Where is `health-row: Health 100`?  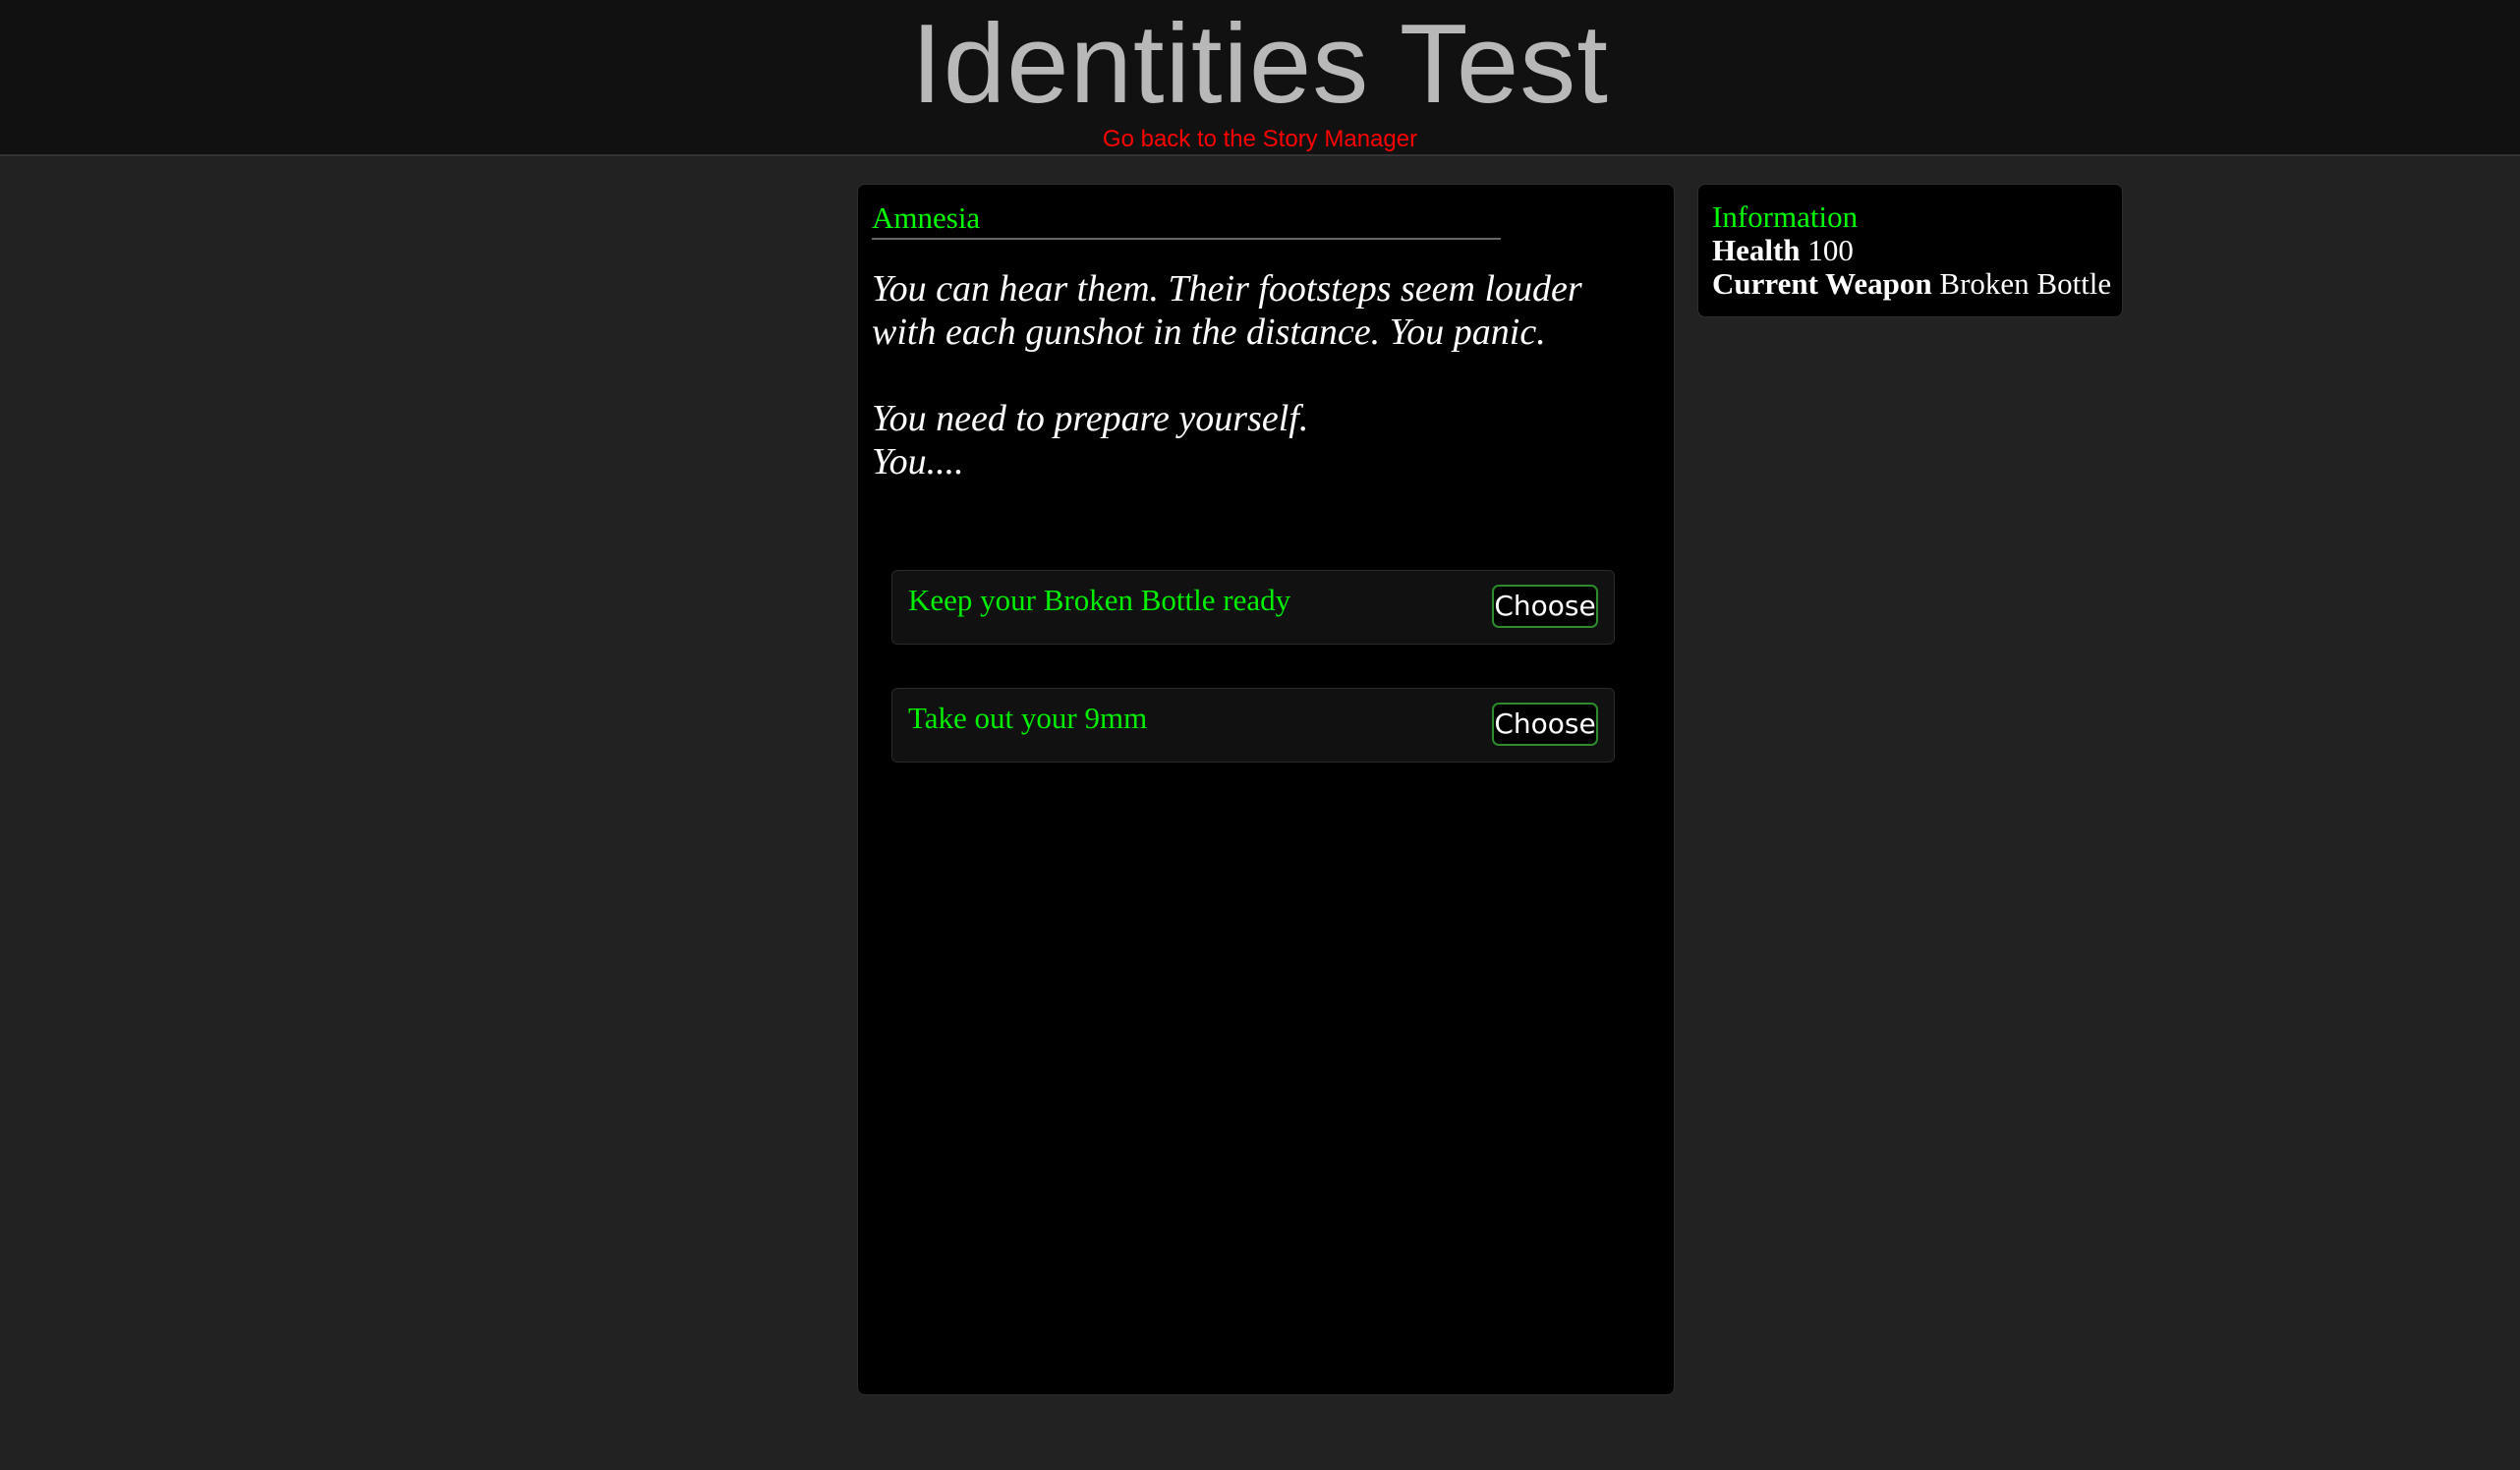 health-row: Health 100 is located at coordinates (1783, 251).